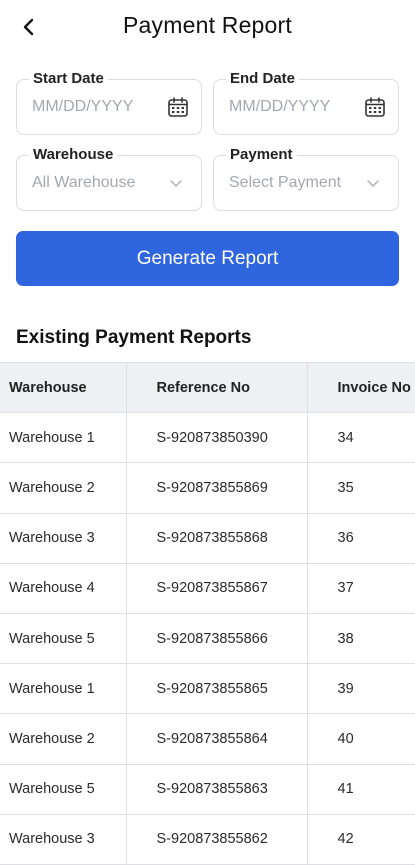 The width and height of the screenshot is (415, 865). I want to click on table-row: Warehouse 2 S-920873855869 35, so click(207, 488).